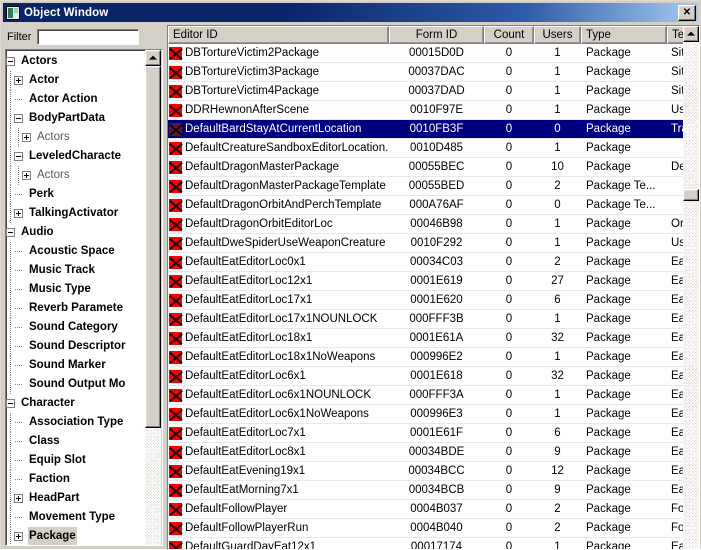 Image resolution: width=701 pixels, height=550 pixels. What do you see at coordinates (74, 479) in the screenshot?
I see `tree-item-faction: Faction` at bounding box center [74, 479].